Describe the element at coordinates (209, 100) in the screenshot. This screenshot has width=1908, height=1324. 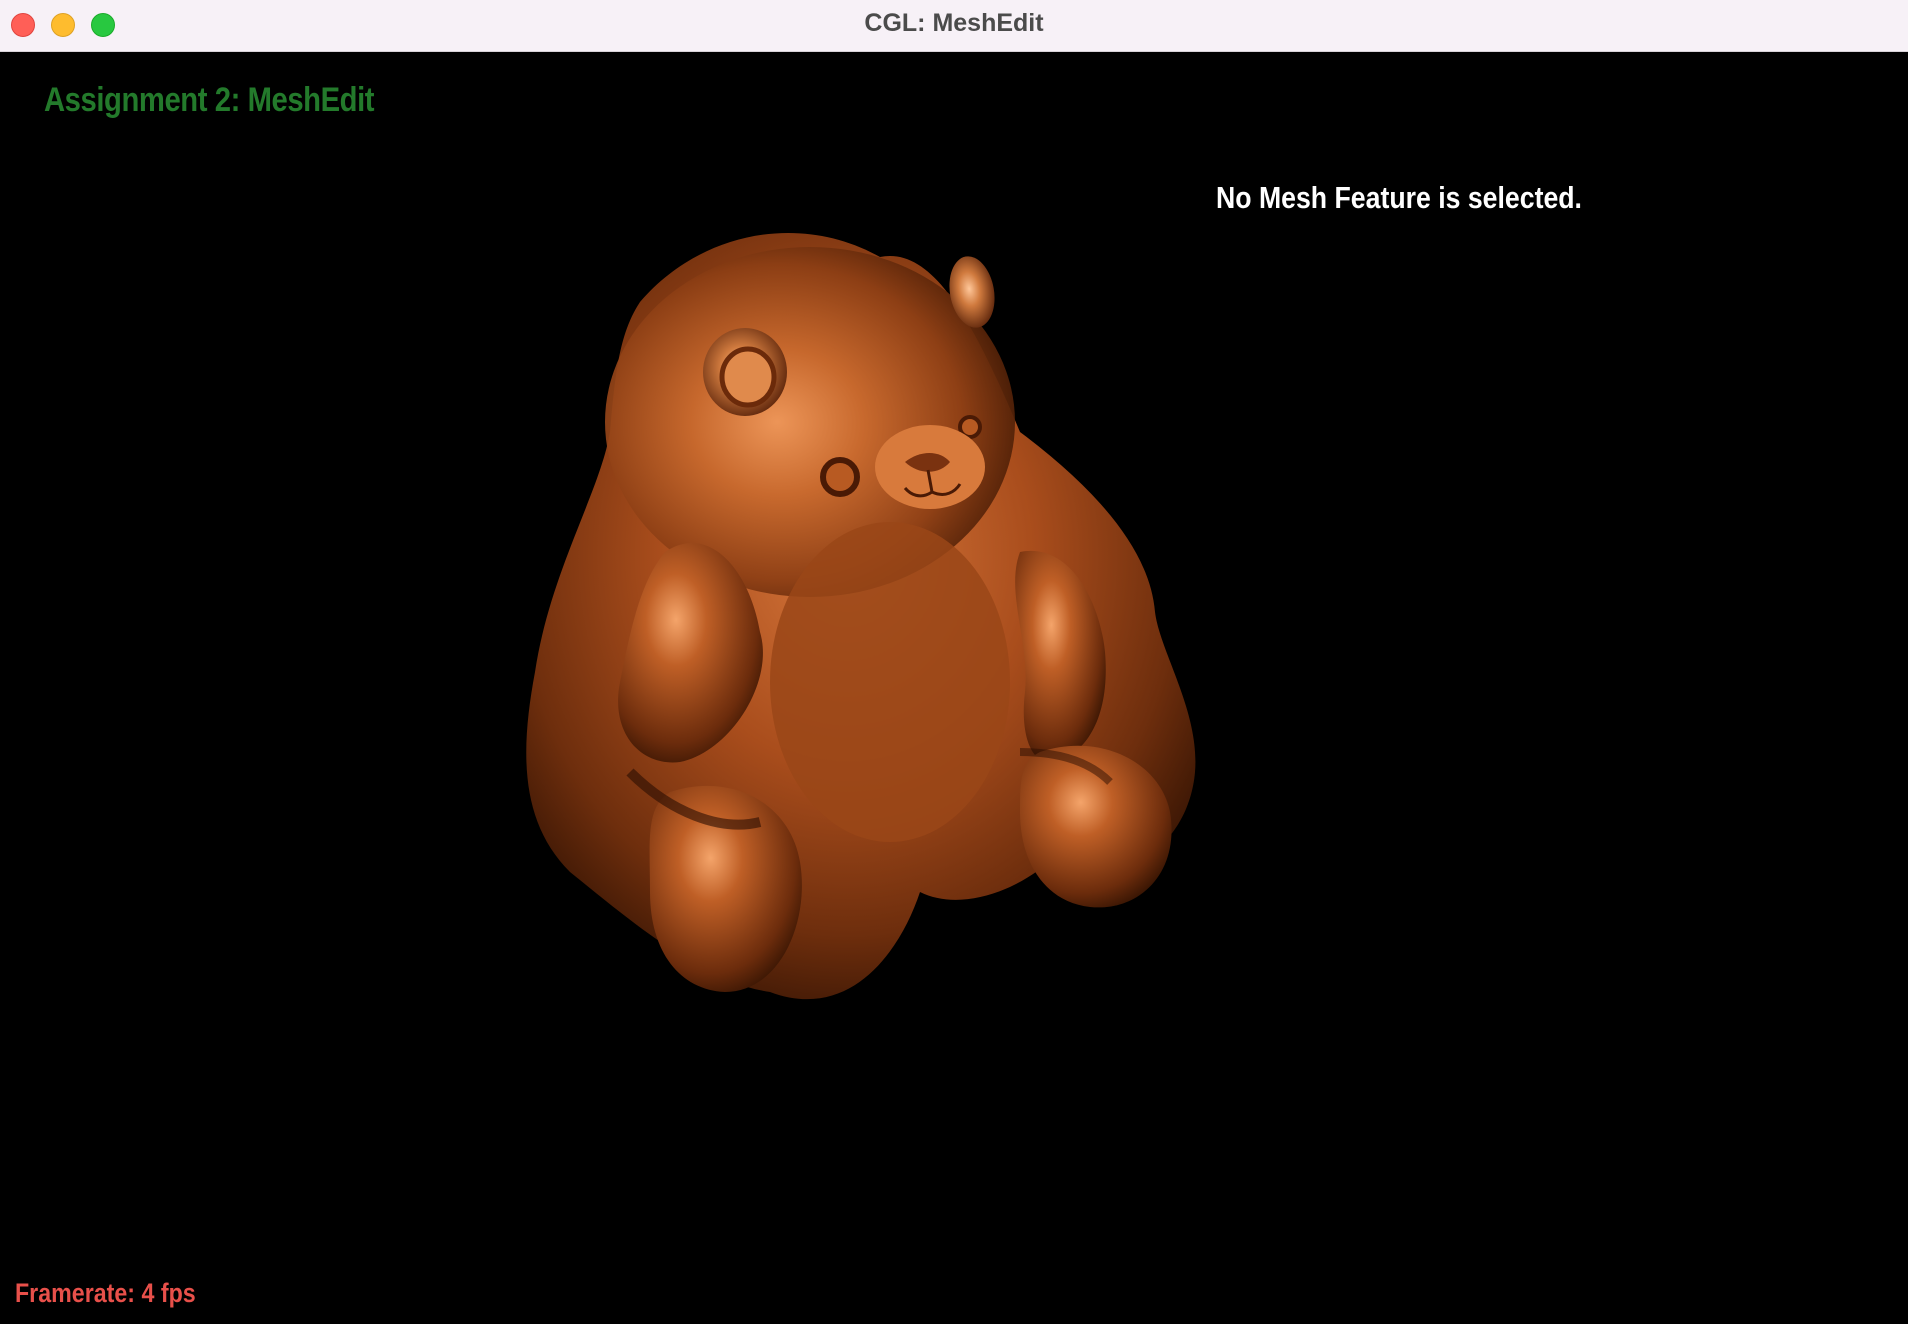
I see `assignment-heading: Assignment 2: MeshEdit` at that location.